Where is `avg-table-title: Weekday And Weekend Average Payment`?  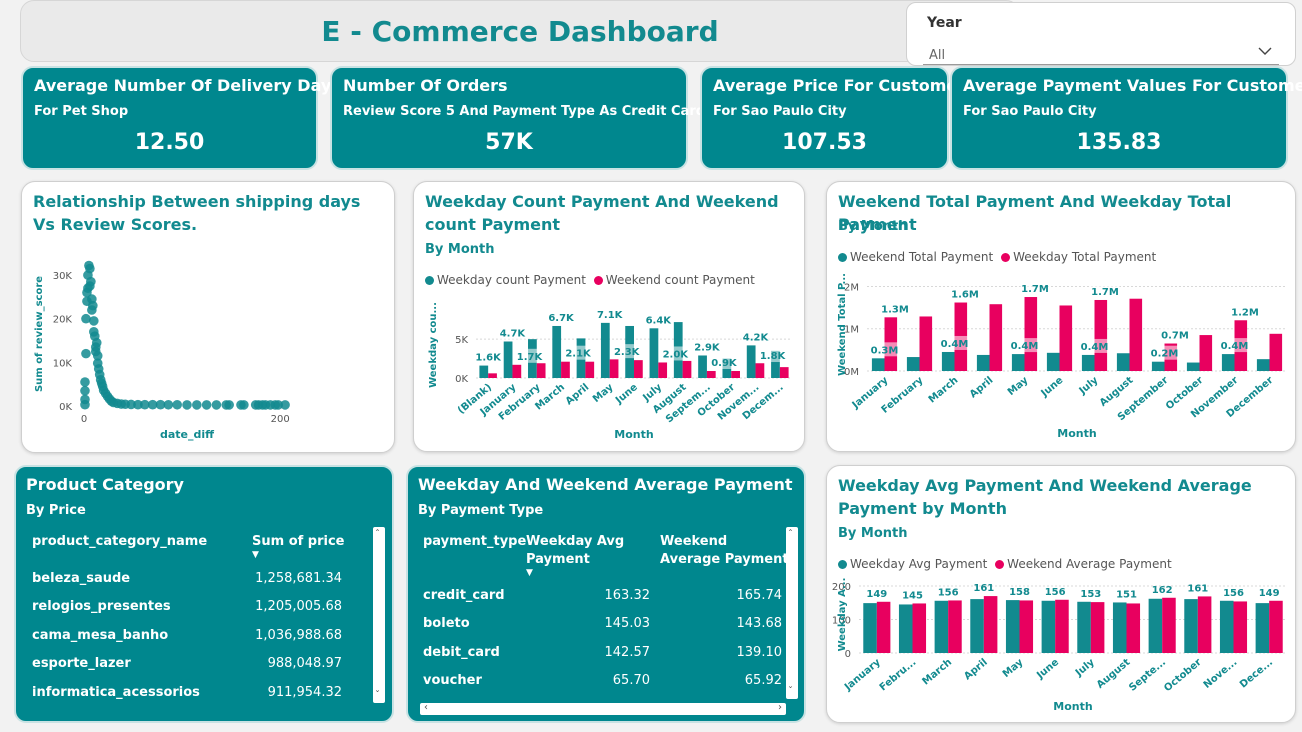
avg-table-title: Weekday And Weekend Average Payment is located at coordinates (605, 484).